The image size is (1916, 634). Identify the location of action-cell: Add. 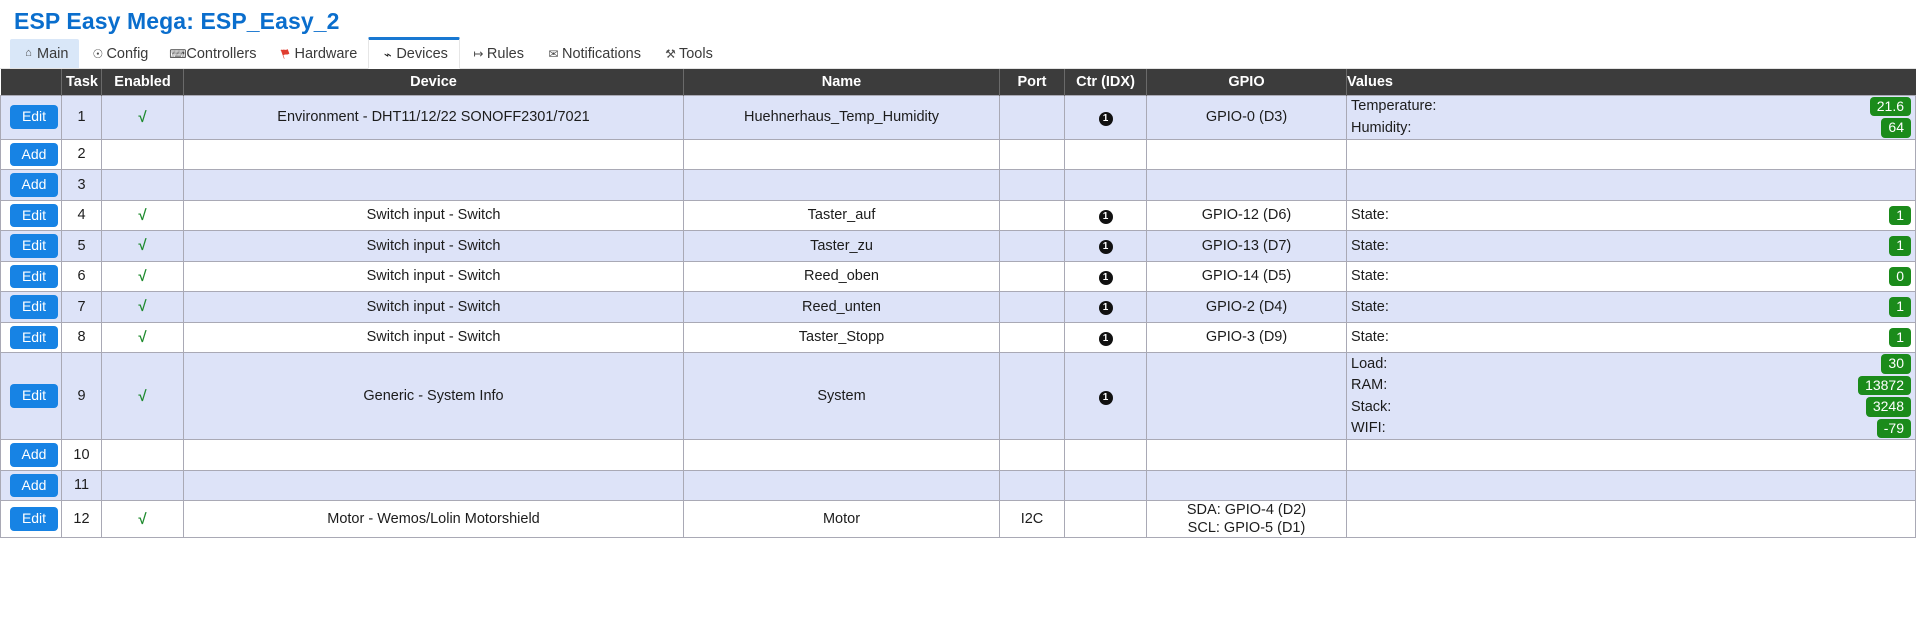
(31, 154).